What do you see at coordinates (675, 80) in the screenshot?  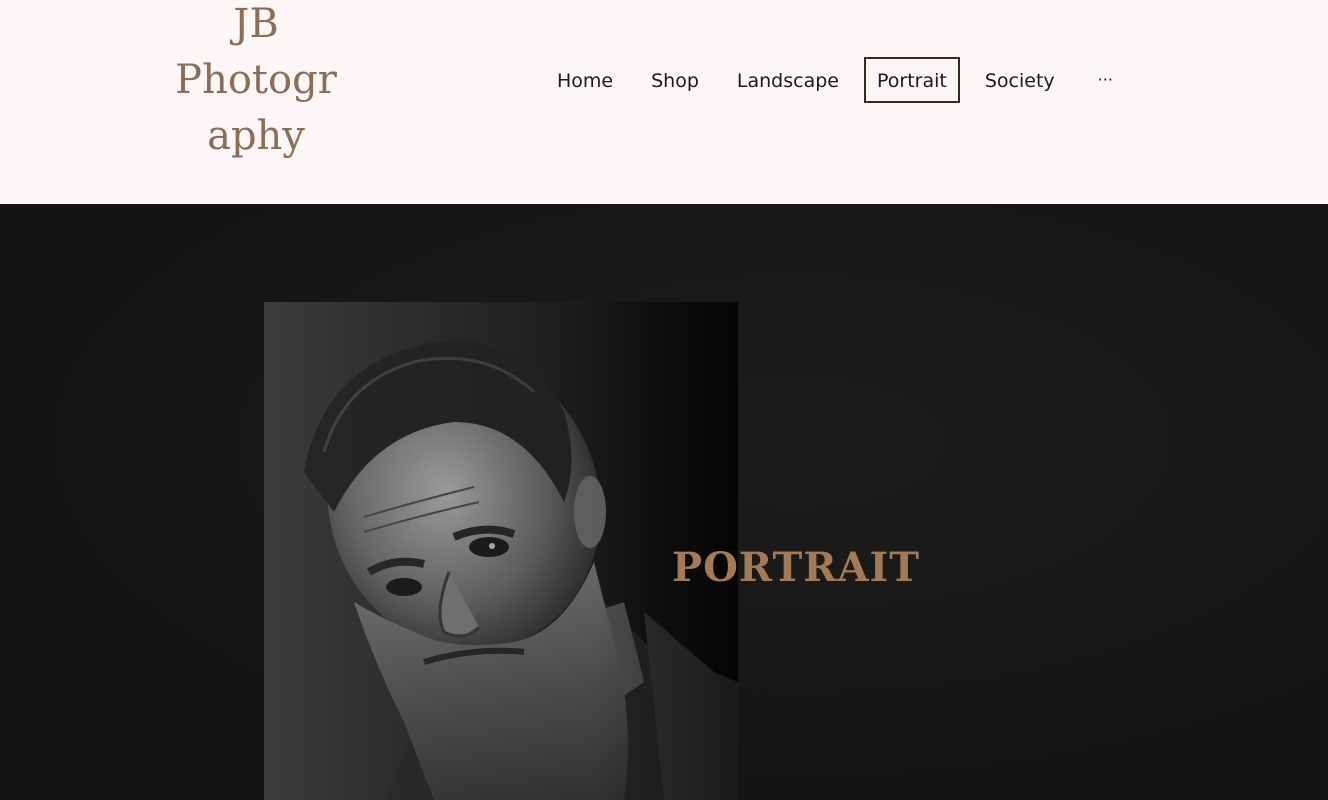 I see `nav-item-shop: Shop` at bounding box center [675, 80].